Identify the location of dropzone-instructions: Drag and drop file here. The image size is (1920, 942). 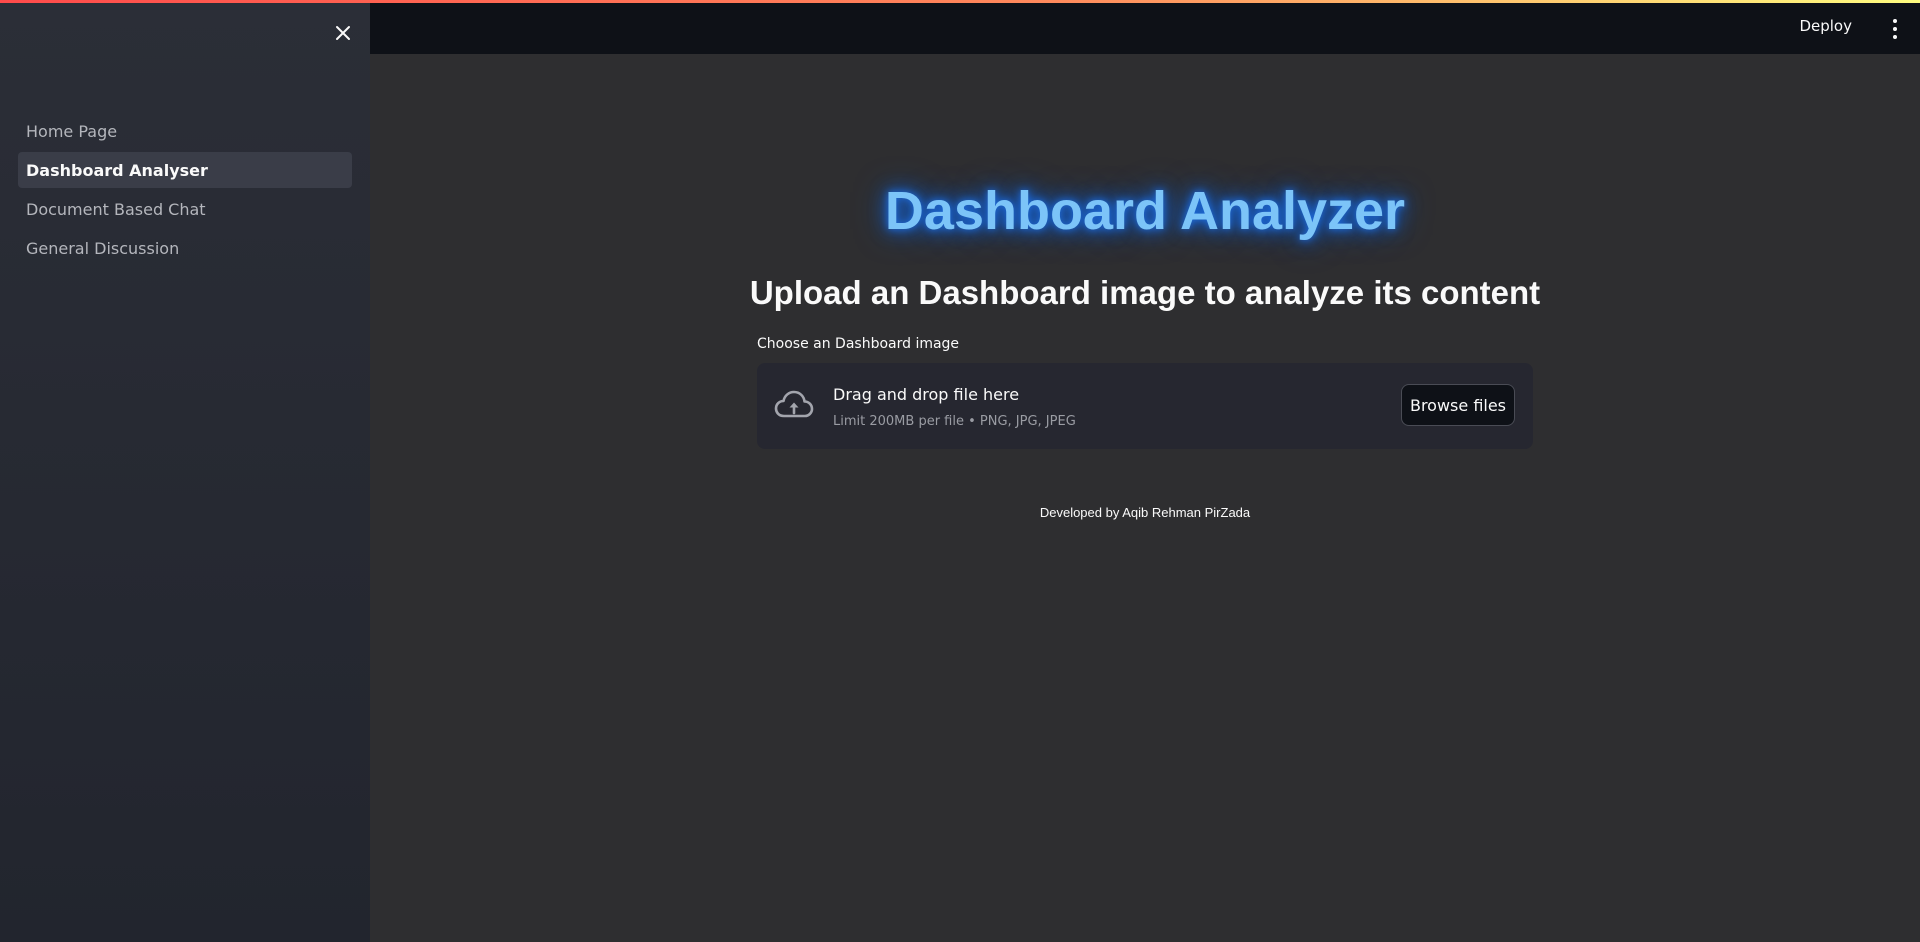
(926, 394).